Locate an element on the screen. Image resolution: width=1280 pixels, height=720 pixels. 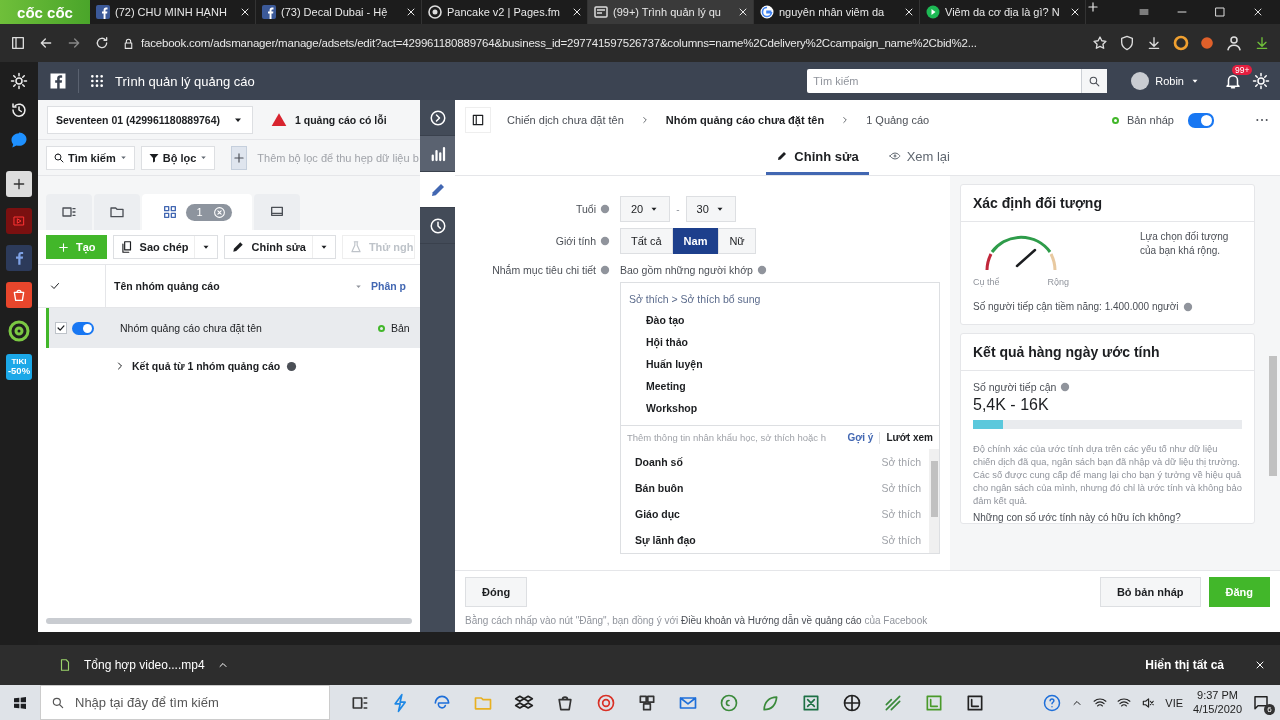
video-app-button is located at coordinates (19, 221).